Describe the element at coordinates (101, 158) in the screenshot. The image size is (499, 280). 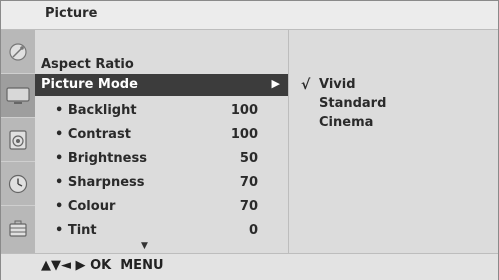
I see `menu-item-label: • Brightness` at that location.